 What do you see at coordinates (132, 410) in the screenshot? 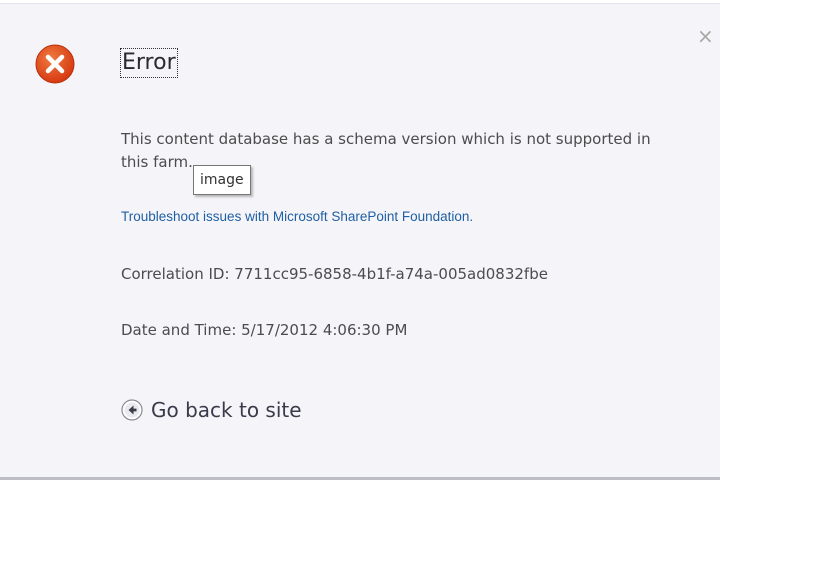
I see `back-arrow-icon` at bounding box center [132, 410].